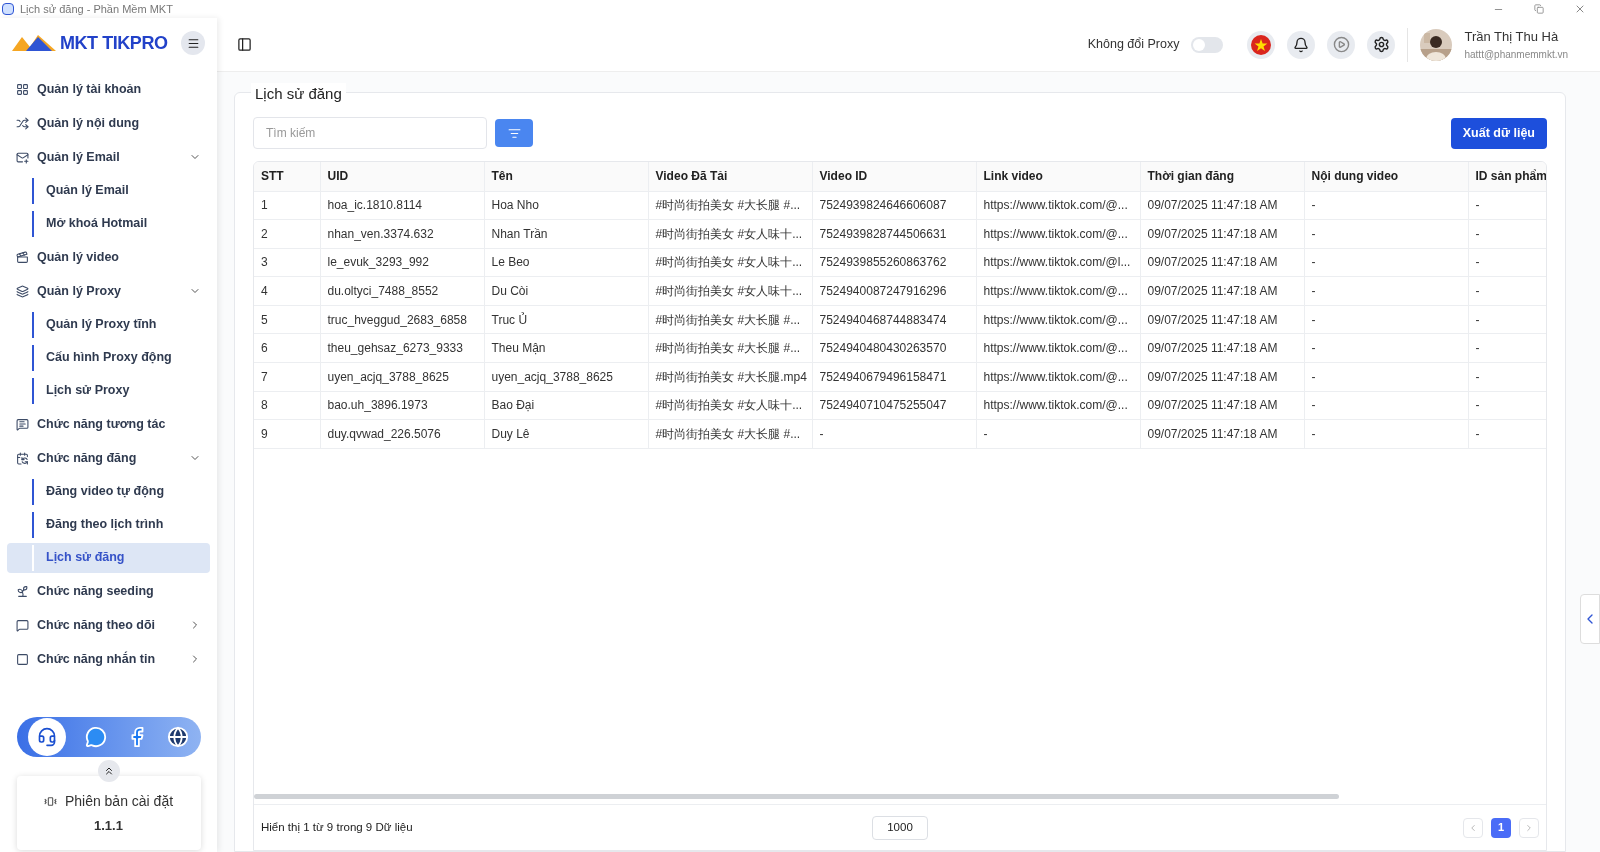 This screenshot has height=852, width=1600. Describe the element at coordinates (108, 291) in the screenshot. I see `sidebar-item: Quản lý Proxy` at that location.